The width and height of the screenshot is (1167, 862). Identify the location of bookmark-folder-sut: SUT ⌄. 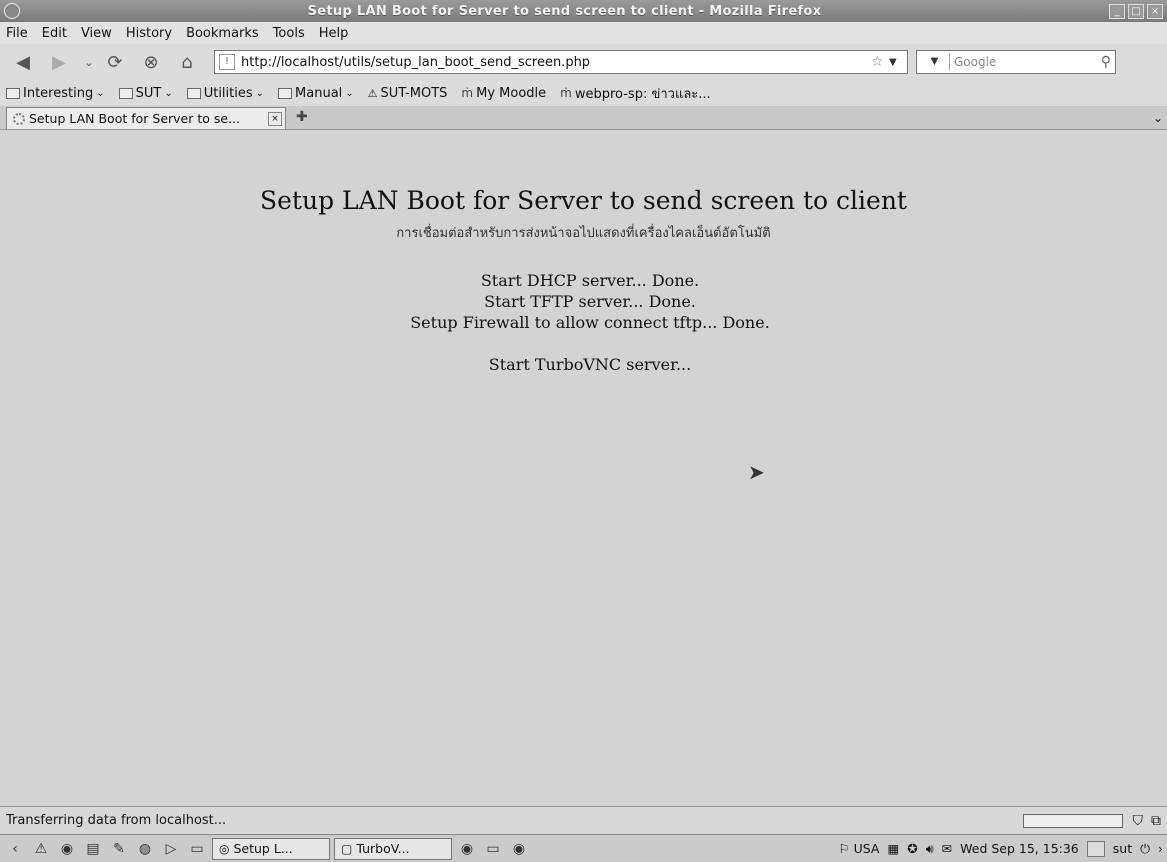
(145, 93).